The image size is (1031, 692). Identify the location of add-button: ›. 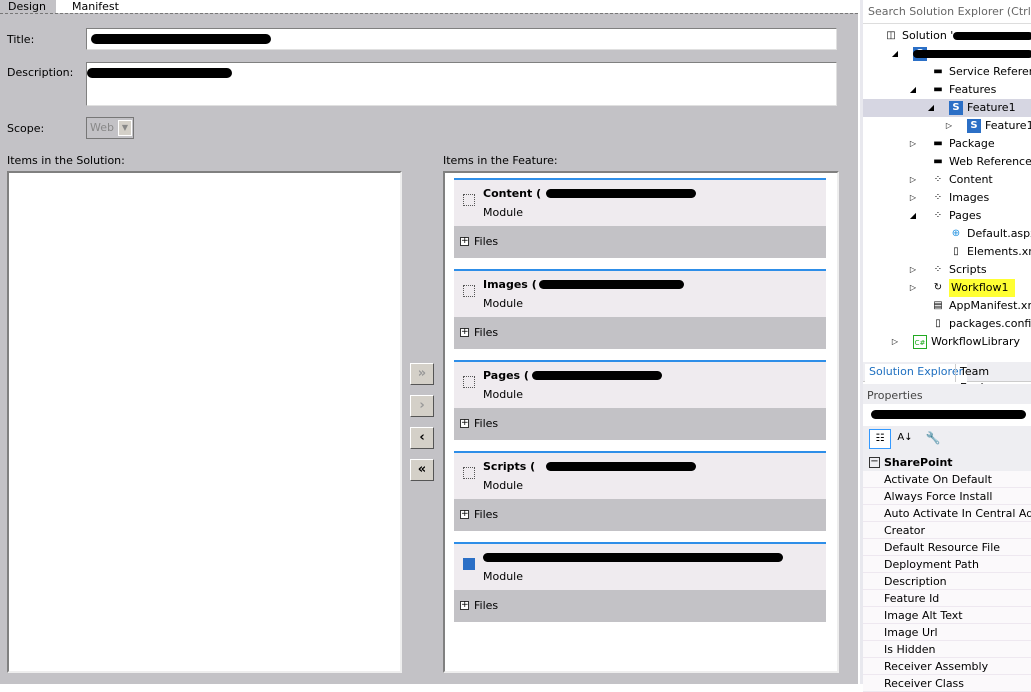
(422, 406).